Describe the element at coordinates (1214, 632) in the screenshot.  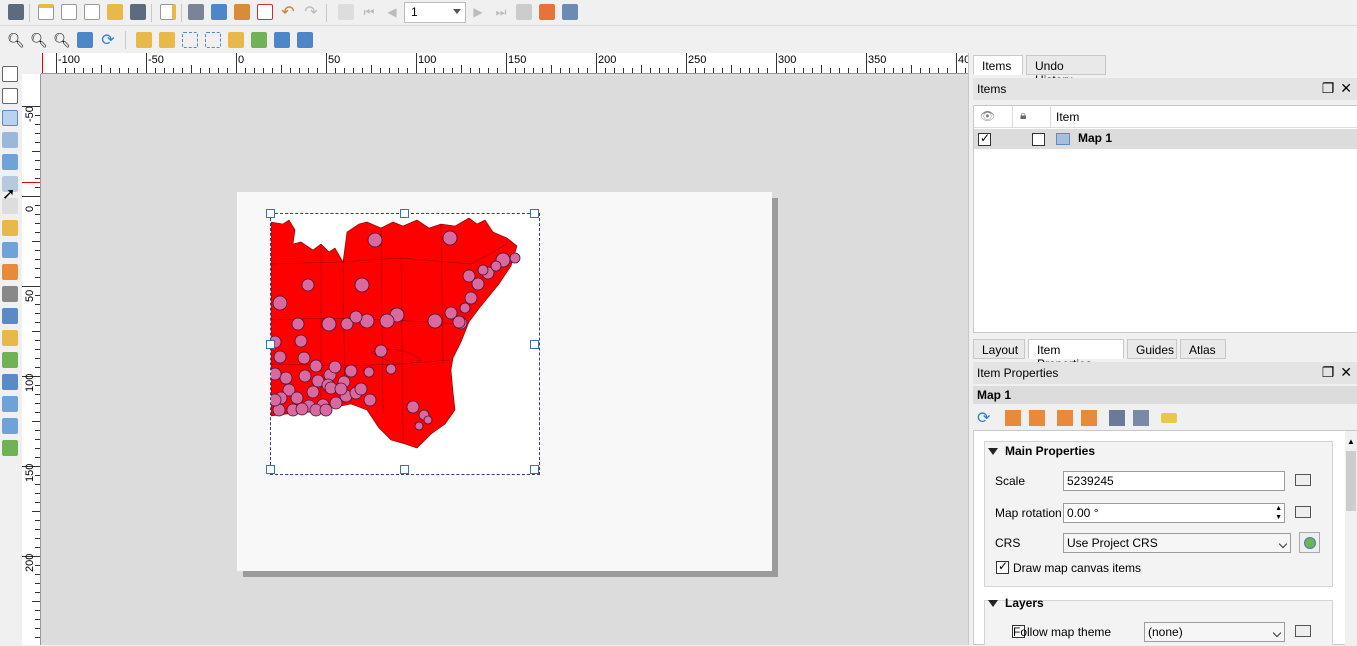
I see `map-theme-select: (none)` at that location.